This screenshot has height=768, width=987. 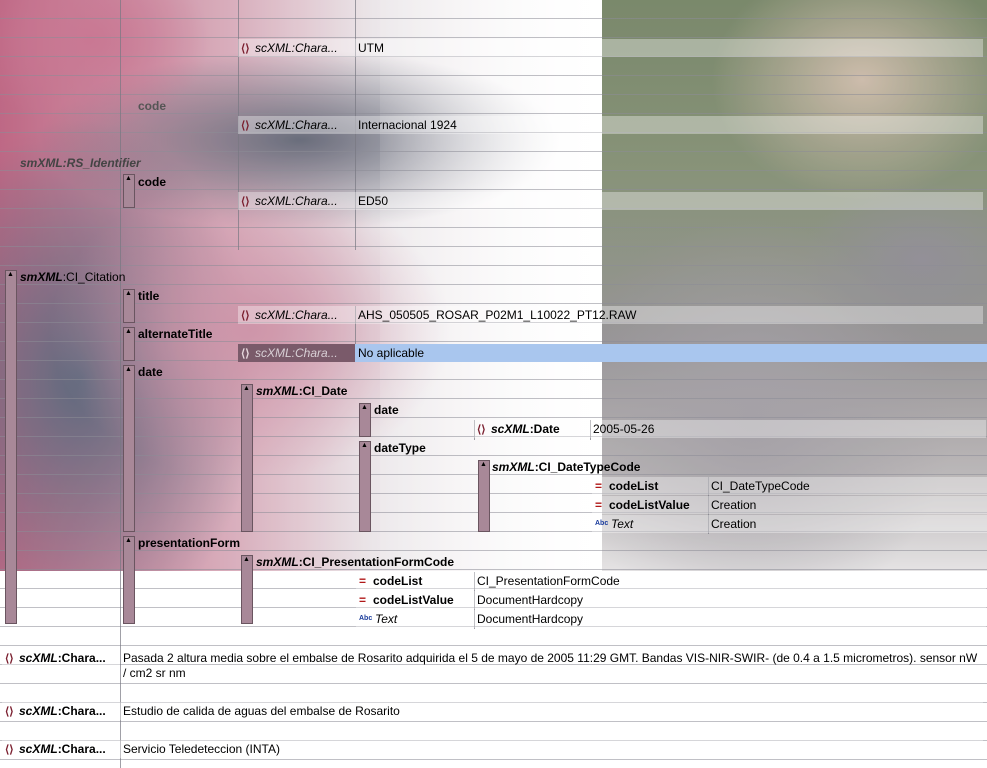 I want to click on title-label: title, so click(x=149, y=296).